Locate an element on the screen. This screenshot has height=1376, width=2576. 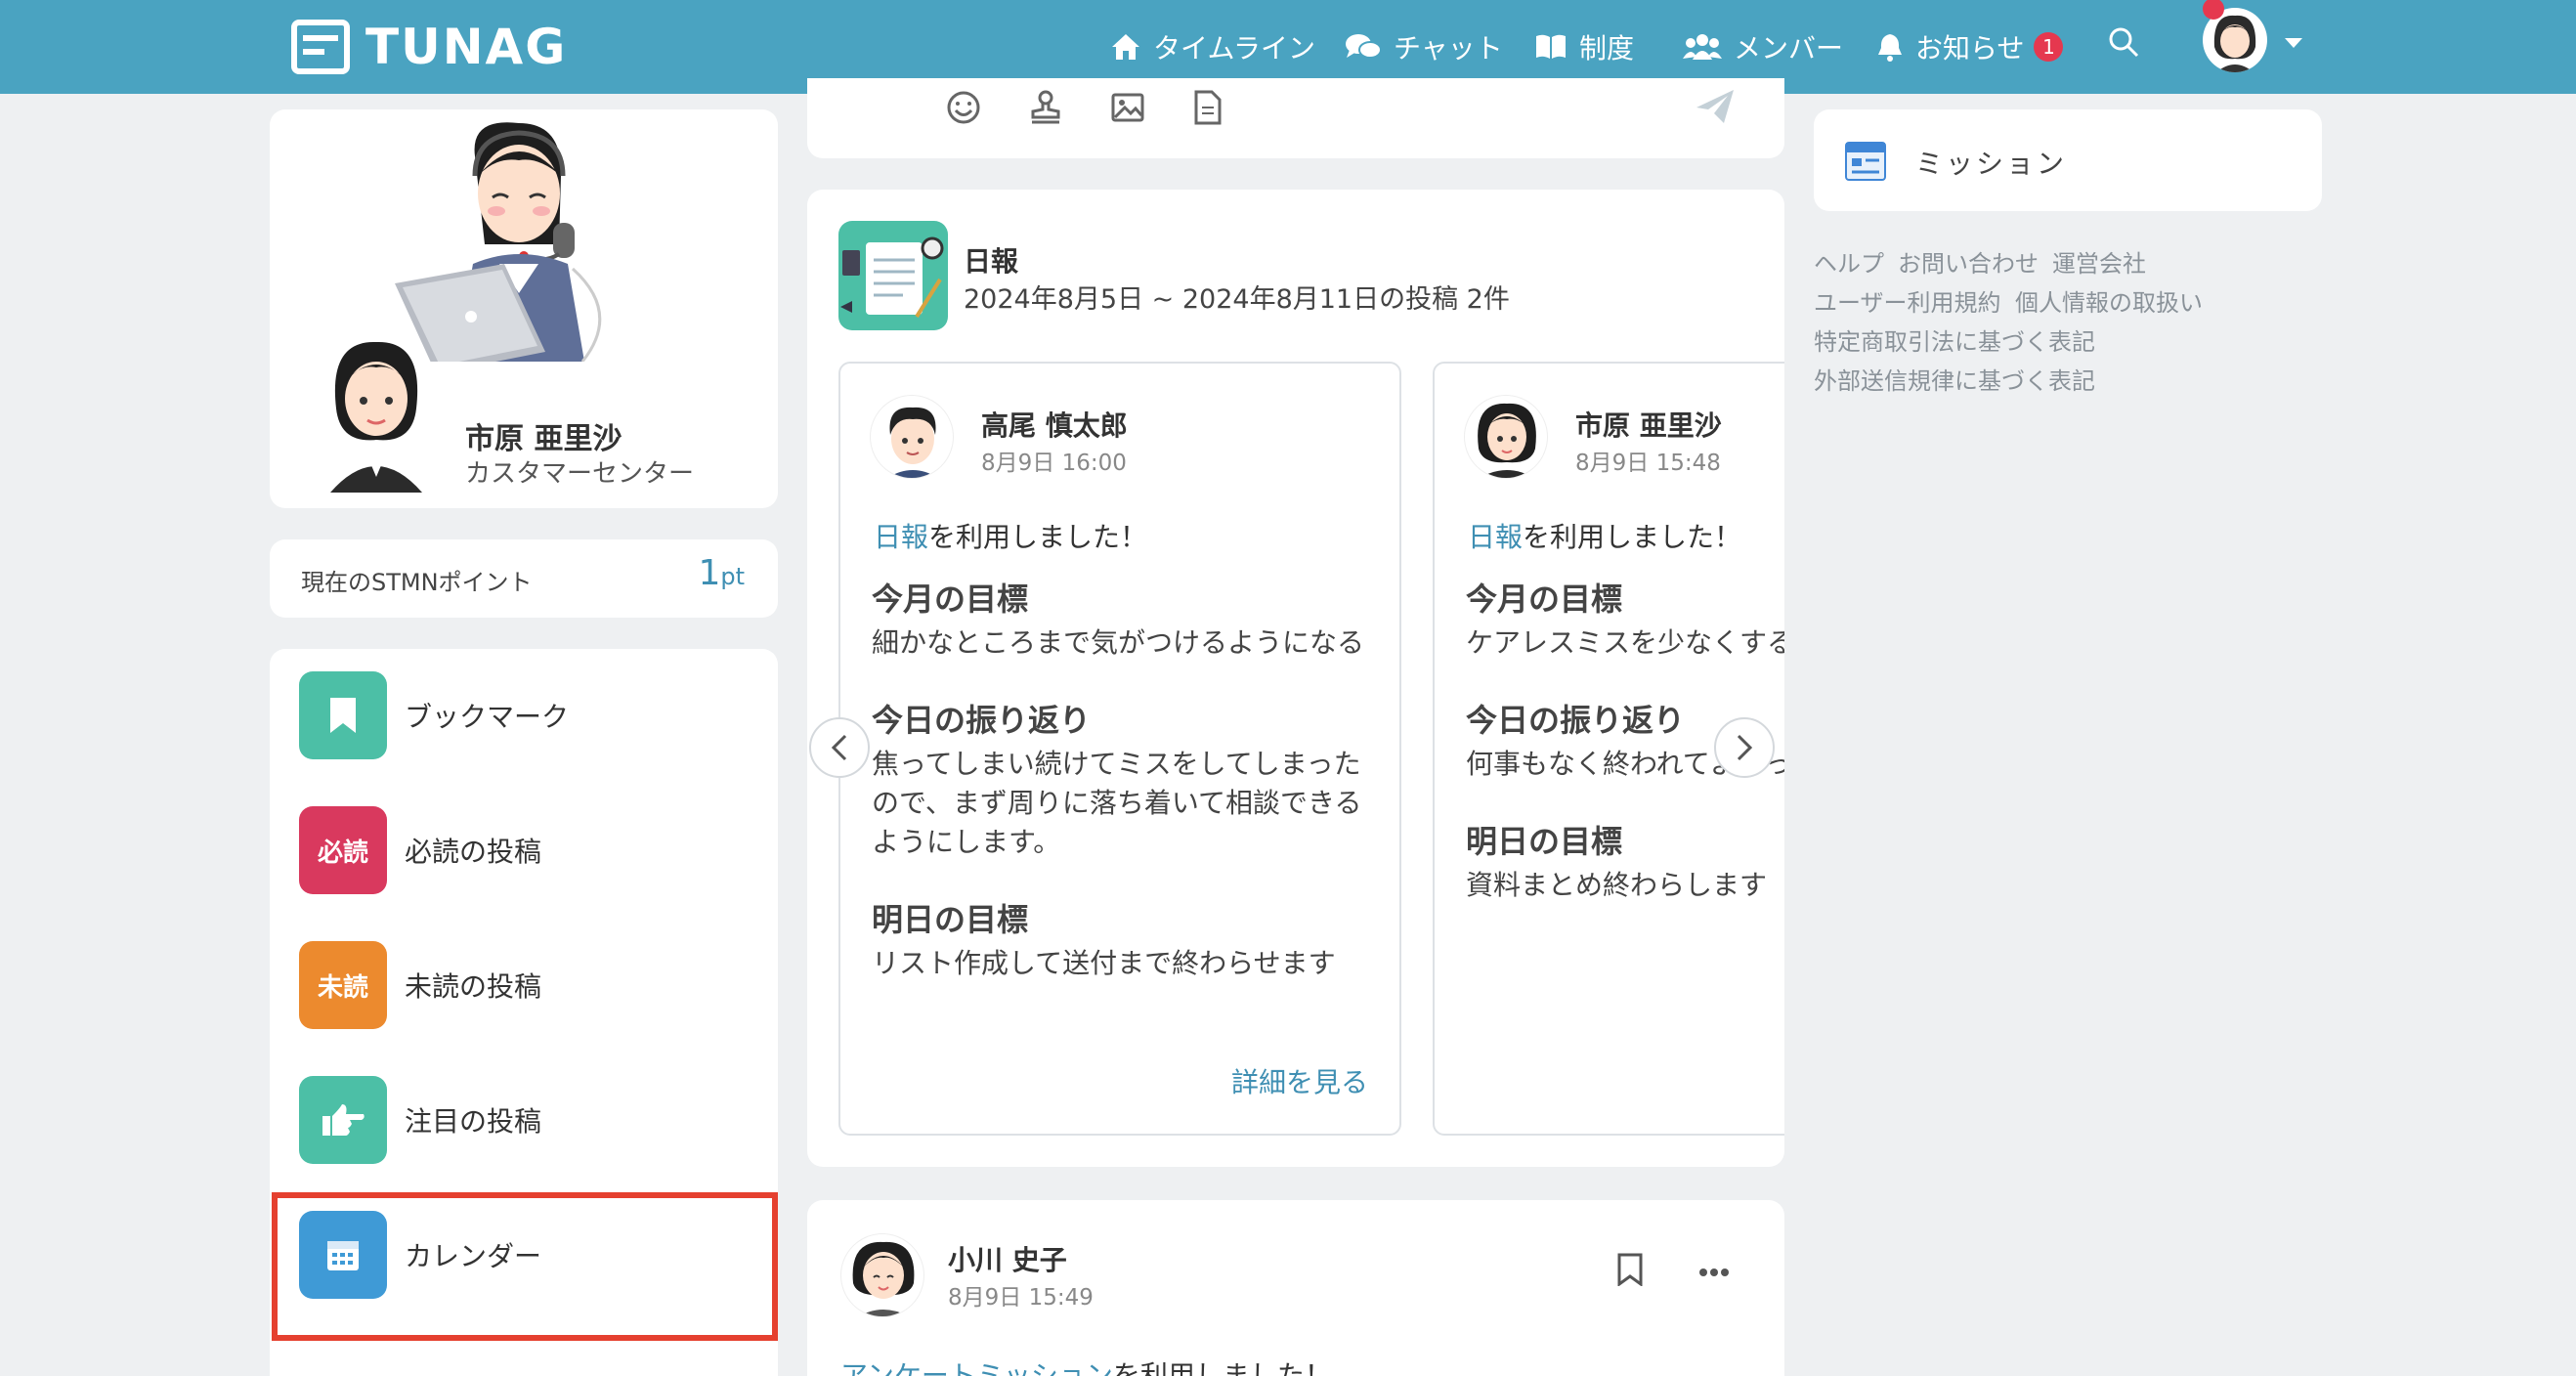
mission-icon is located at coordinates (1866, 161).